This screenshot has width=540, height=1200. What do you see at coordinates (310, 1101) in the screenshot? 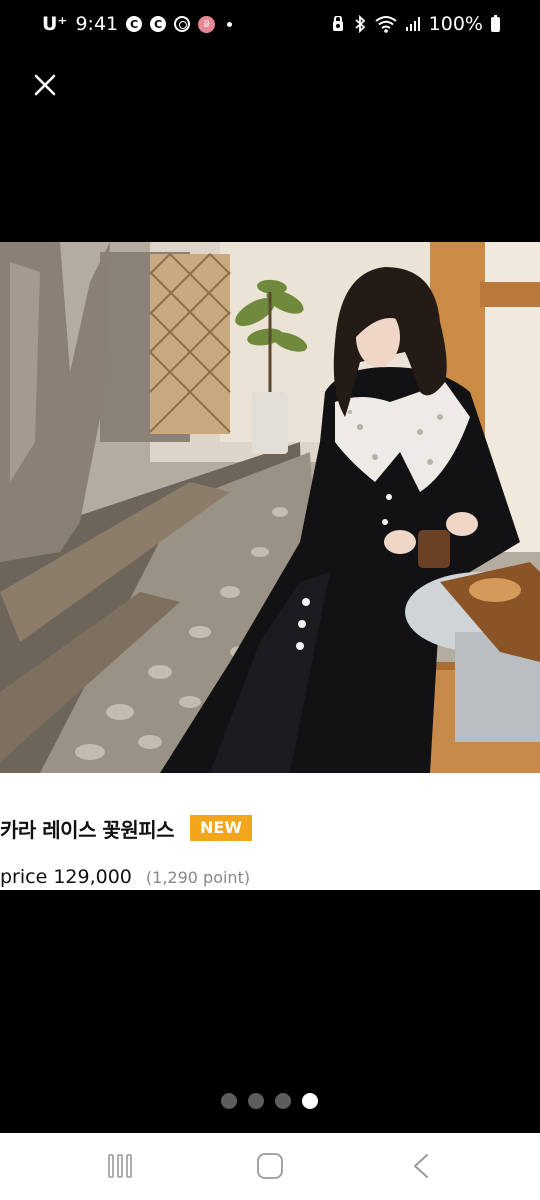
I see `pager-dot-4-active` at bounding box center [310, 1101].